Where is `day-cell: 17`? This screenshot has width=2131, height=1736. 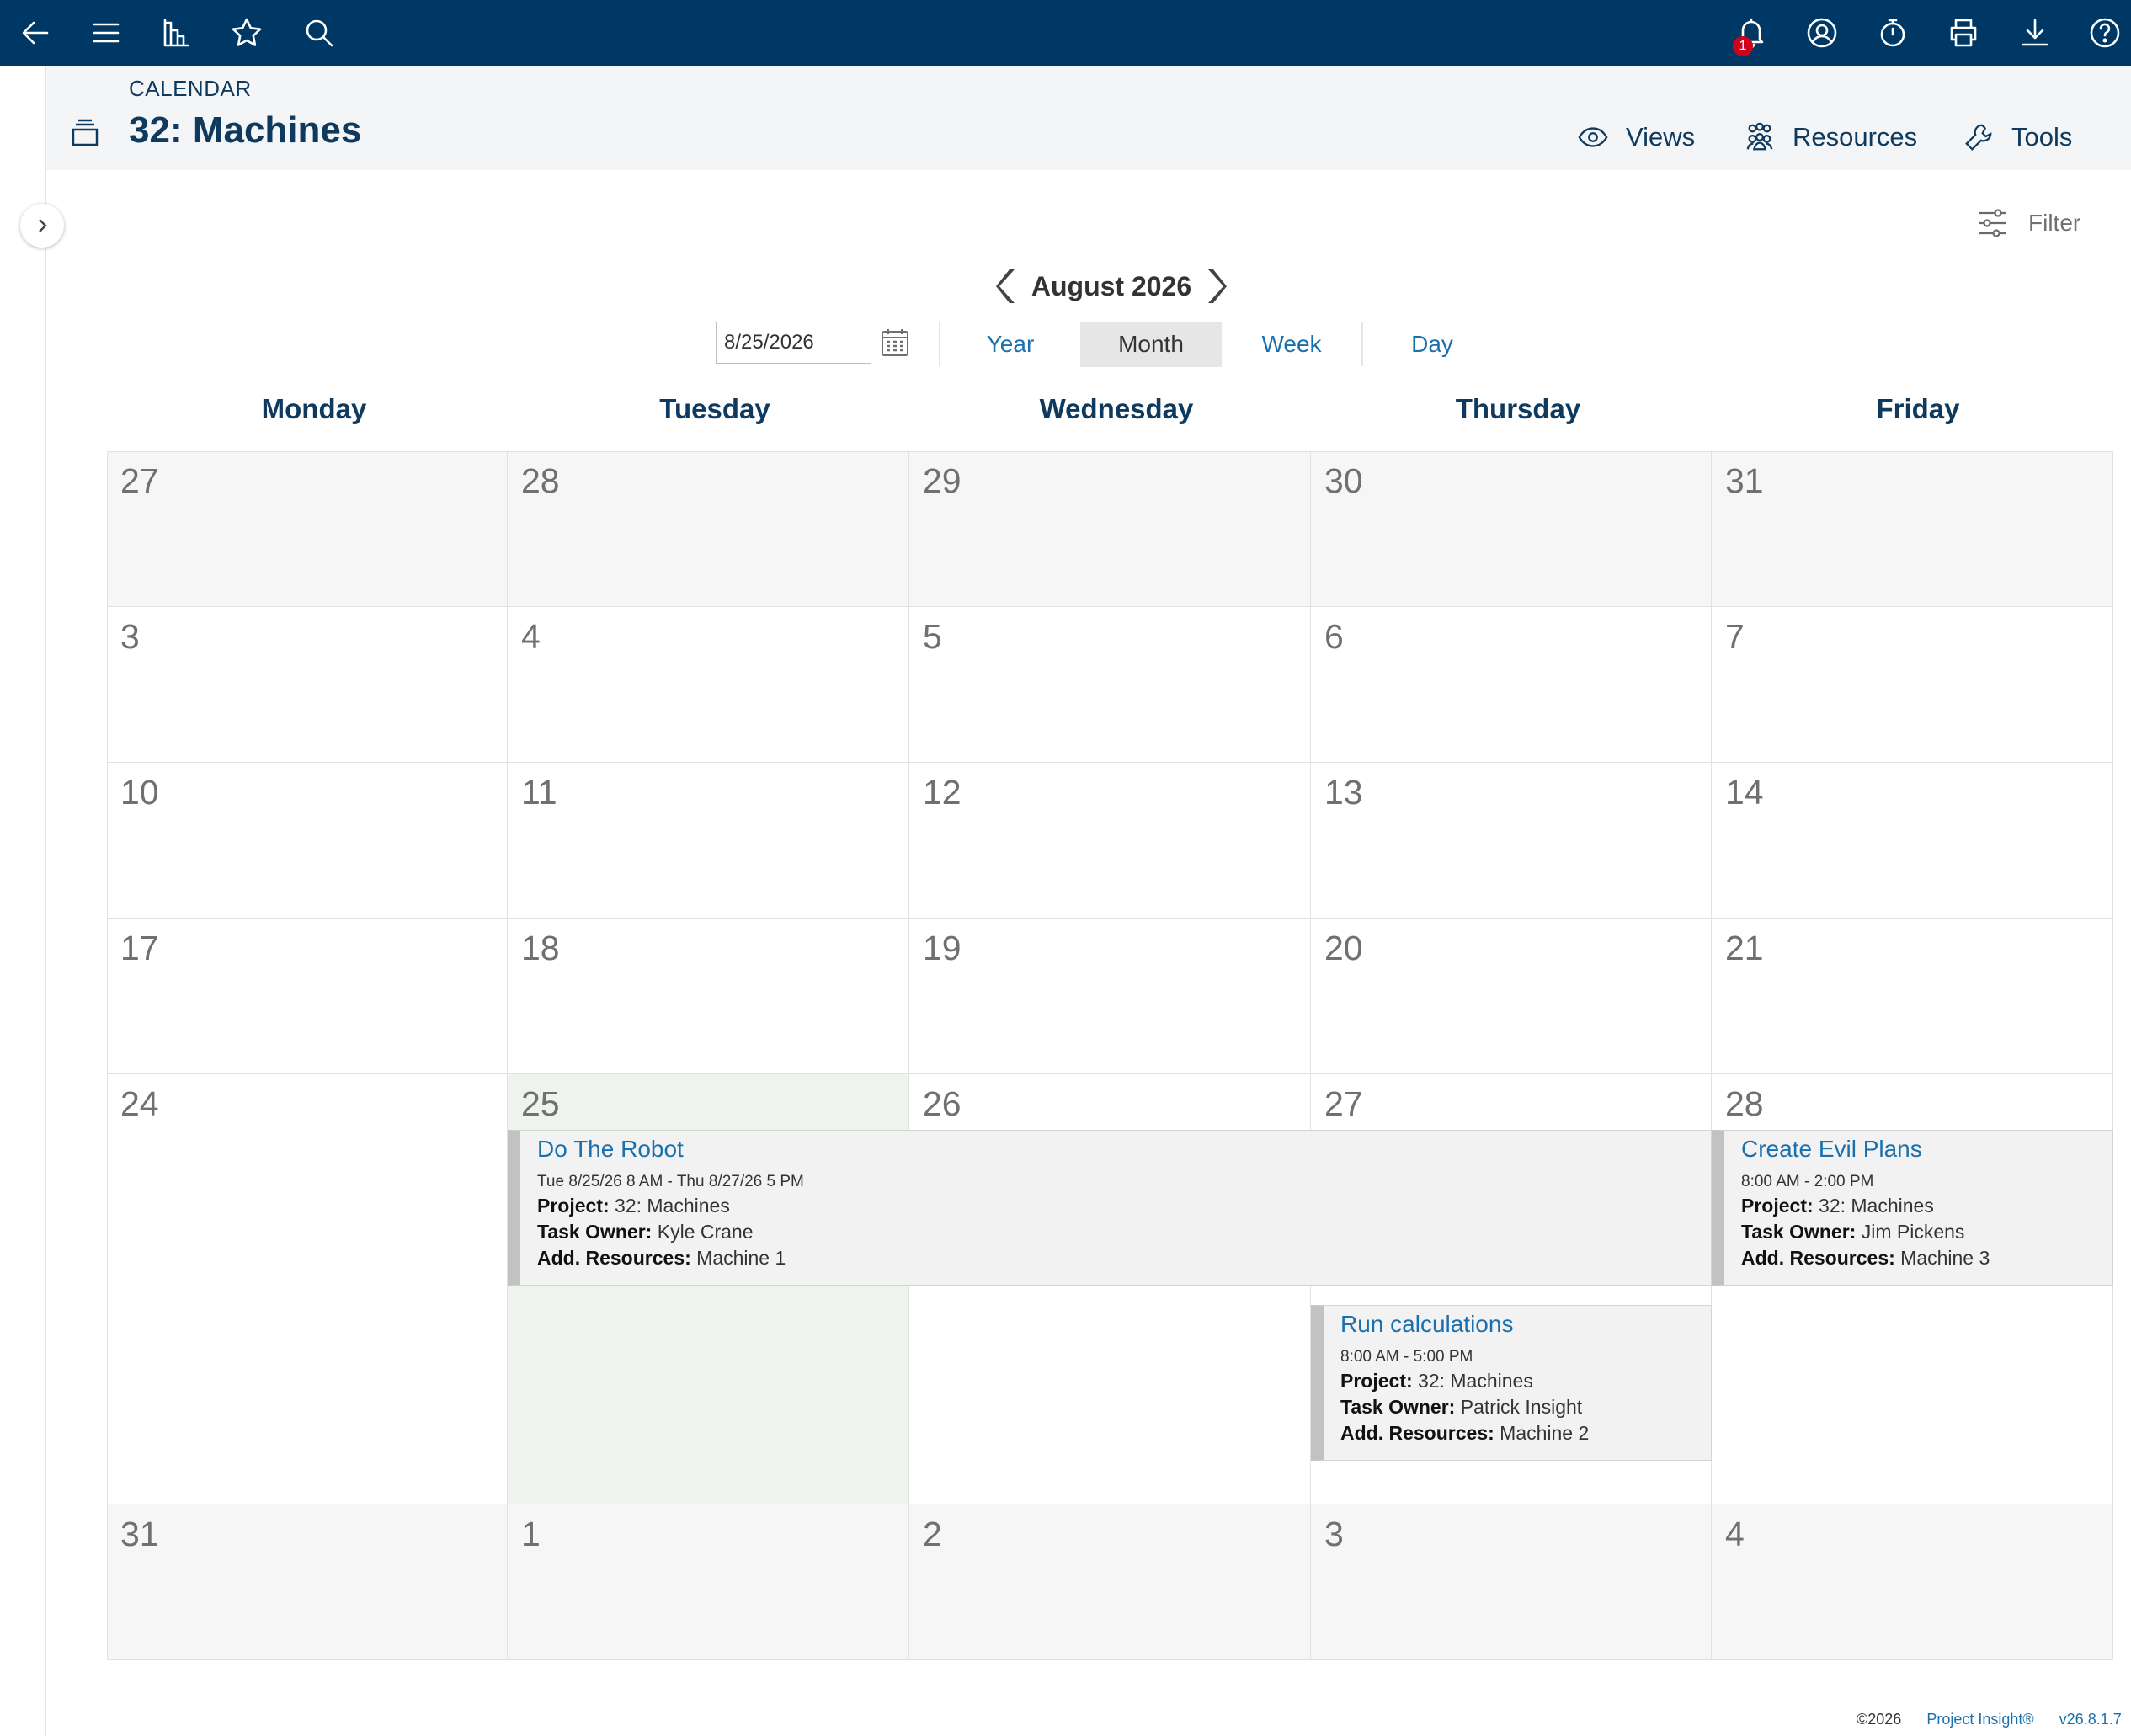
day-cell: 17 is located at coordinates (307, 996).